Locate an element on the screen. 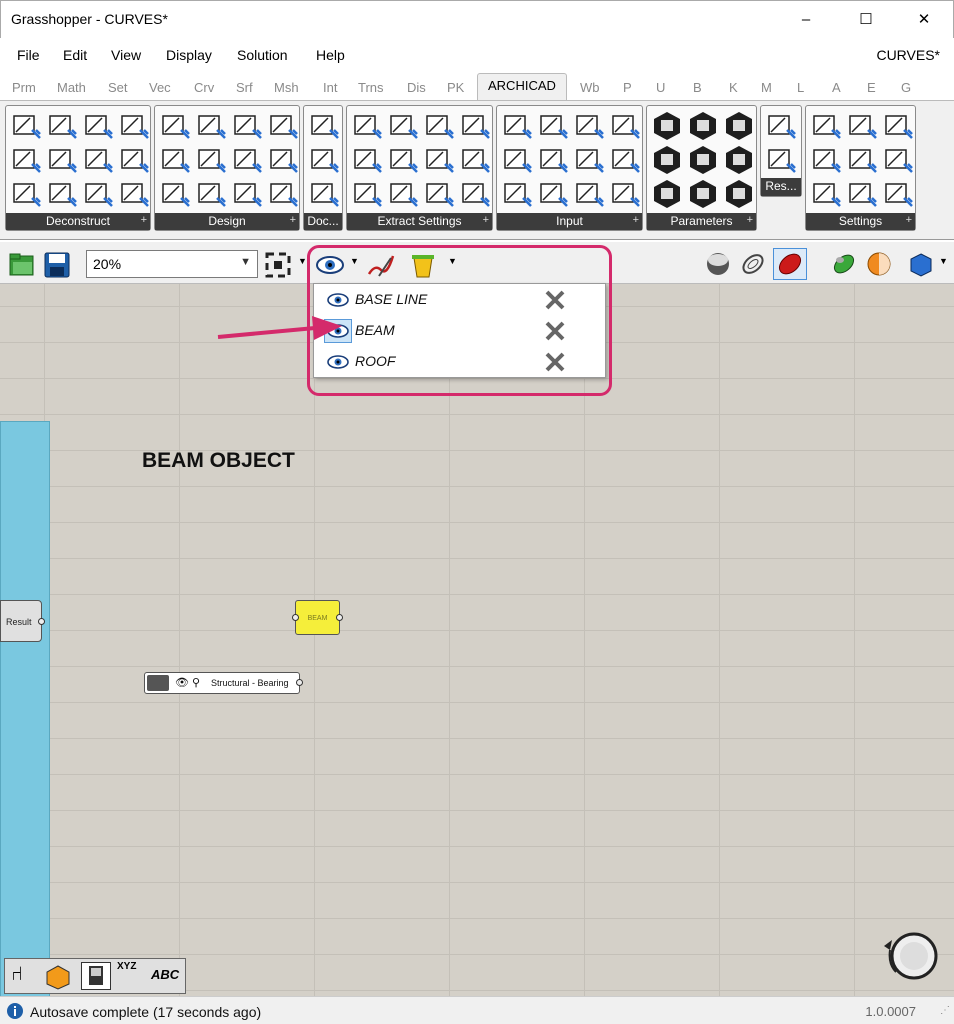  close-button: ✕ is located at coordinates (924, 20).